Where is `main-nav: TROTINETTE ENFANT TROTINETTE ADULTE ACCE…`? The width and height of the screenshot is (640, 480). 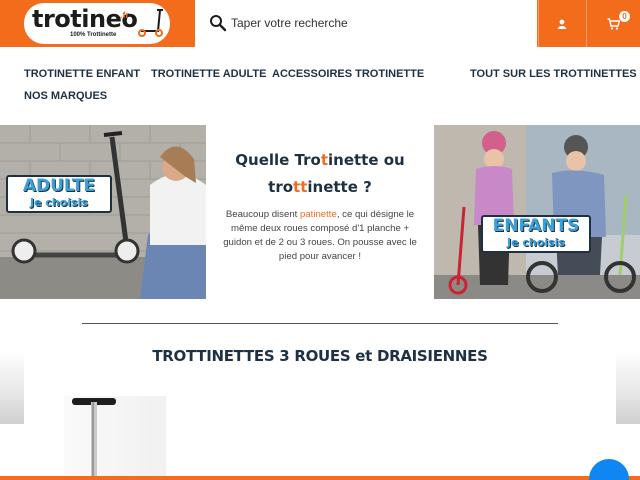 main-nav: TROTINETTE ENFANT TROTINETTE ADULTE ACCE… is located at coordinates (320, 79).